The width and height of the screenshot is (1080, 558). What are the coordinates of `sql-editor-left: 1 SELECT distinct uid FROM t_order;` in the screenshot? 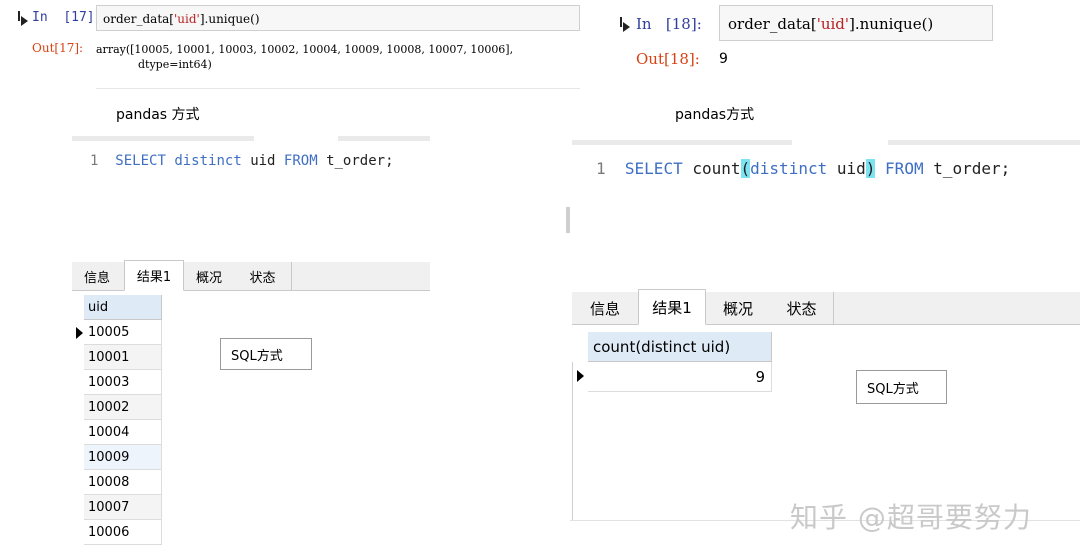 It's located at (251, 200).